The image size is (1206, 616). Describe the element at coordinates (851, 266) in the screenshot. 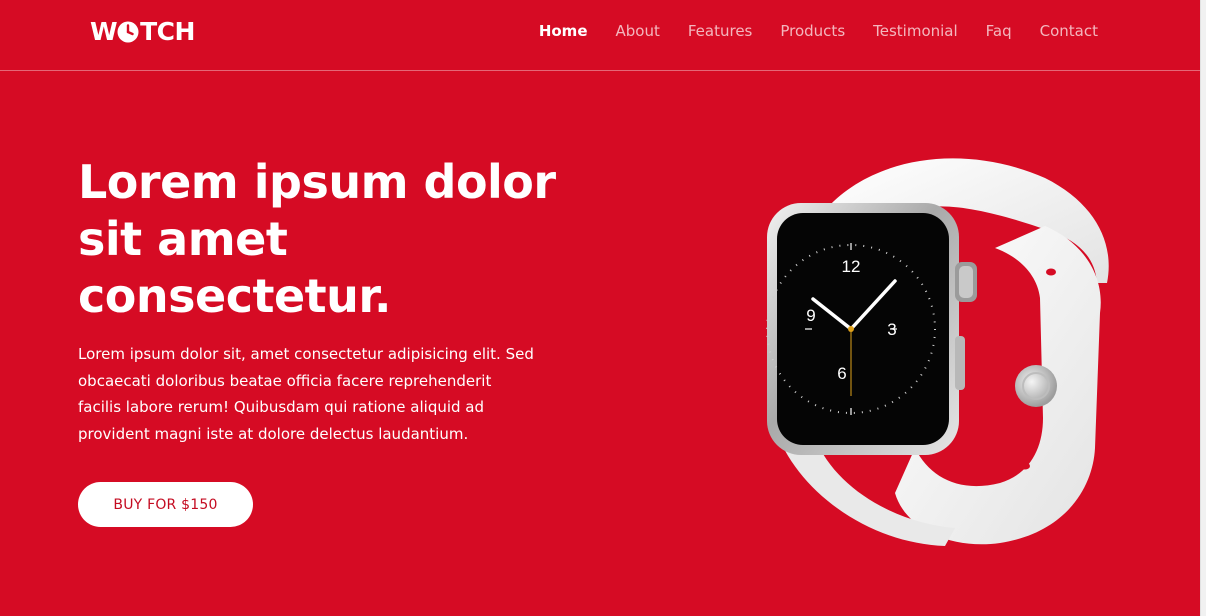

I see `dial-number-12: 12` at that location.